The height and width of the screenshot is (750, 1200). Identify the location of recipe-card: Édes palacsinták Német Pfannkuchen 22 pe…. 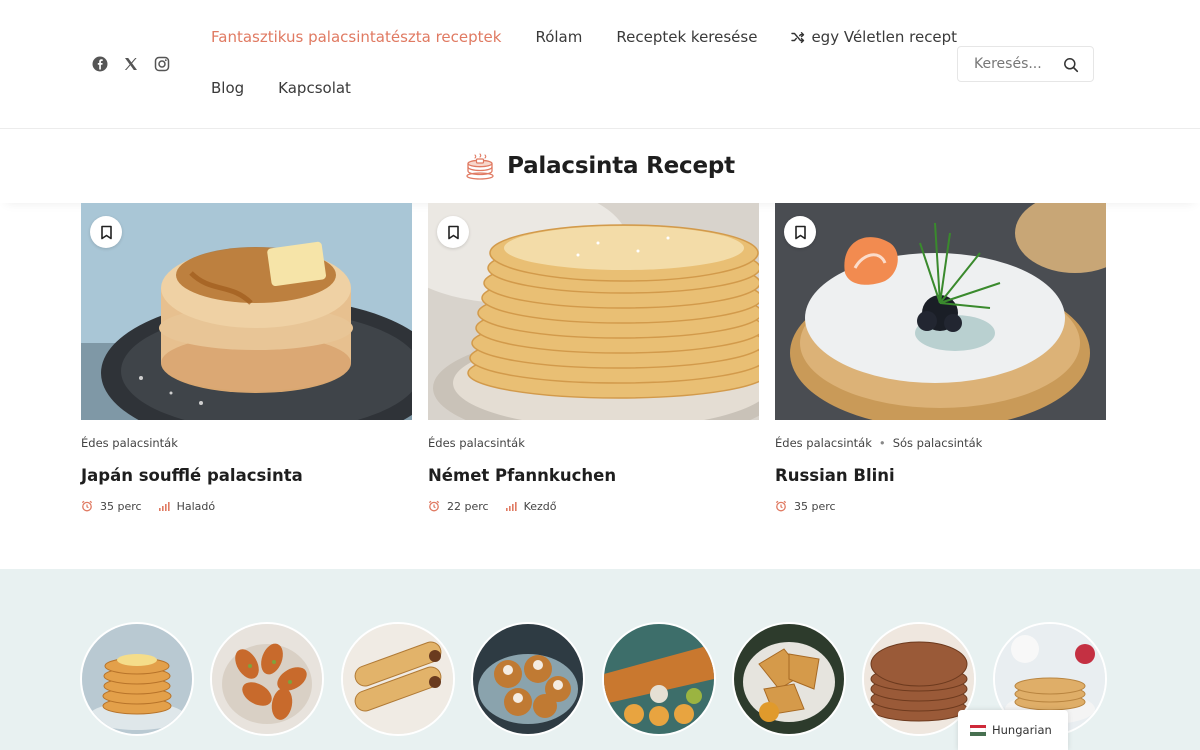
(593, 358).